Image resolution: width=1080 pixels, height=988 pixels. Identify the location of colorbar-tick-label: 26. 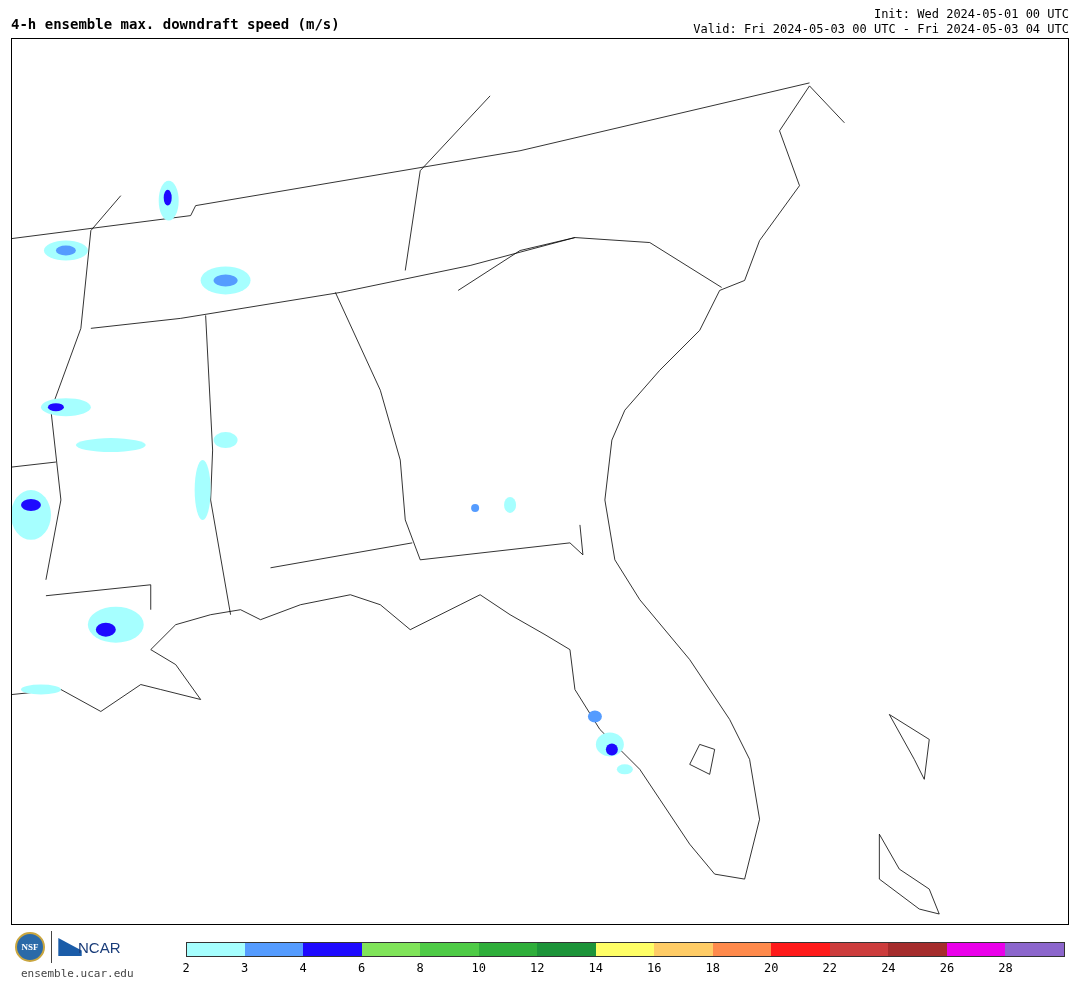
(947, 968).